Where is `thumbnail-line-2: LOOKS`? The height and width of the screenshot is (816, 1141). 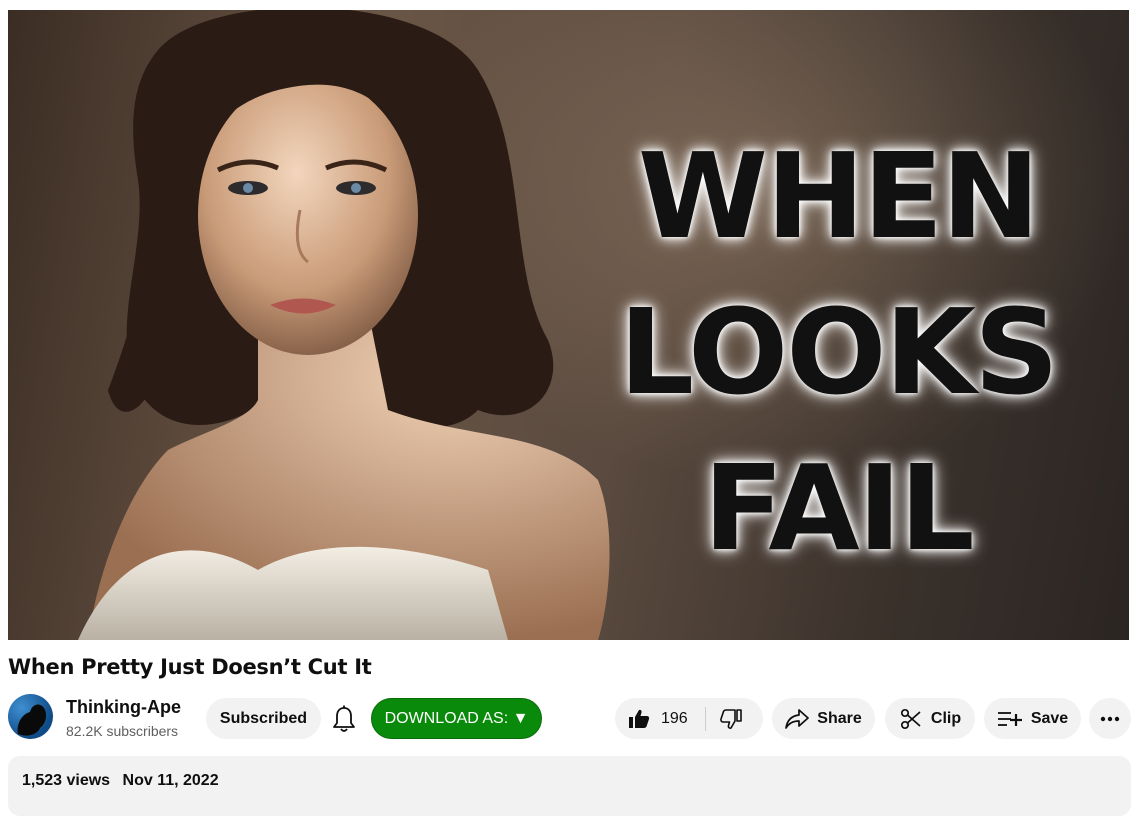
thumbnail-line-2: LOOKS is located at coordinates (838, 352).